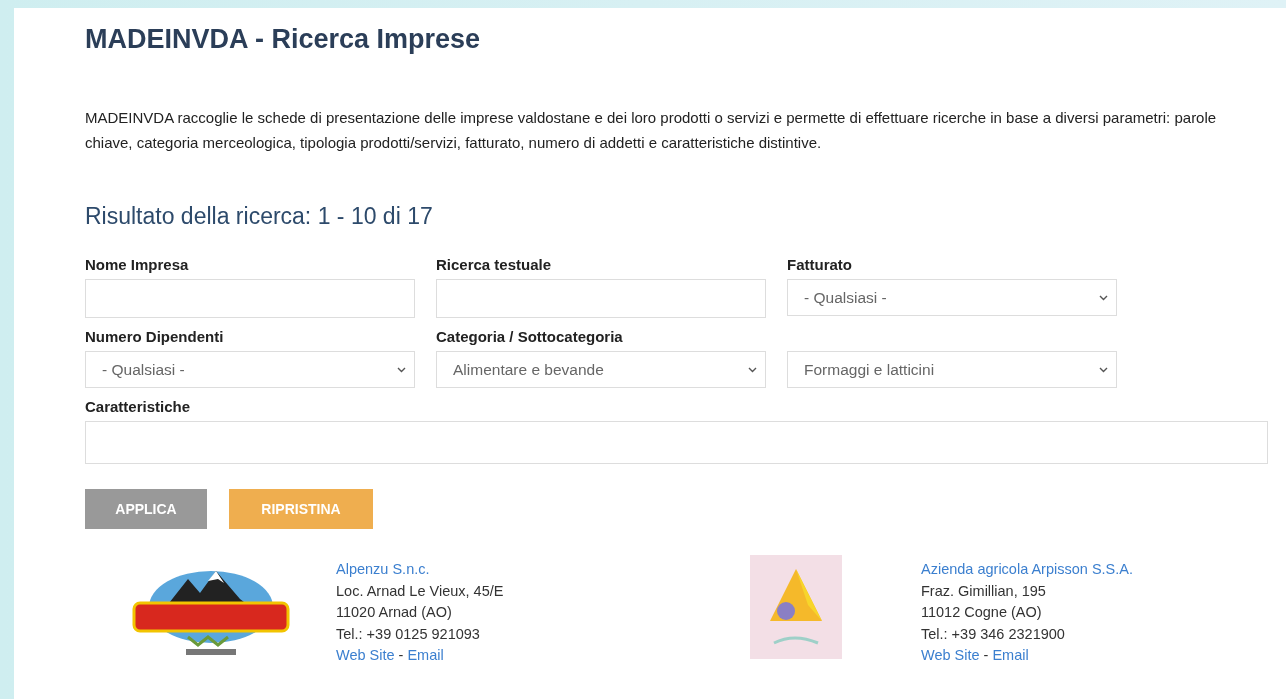 Image resolution: width=1286 pixels, height=699 pixels. Describe the element at coordinates (1027, 570) in the screenshot. I see `company-name-link: Azienda agricola Arpisson S.S.A.` at that location.